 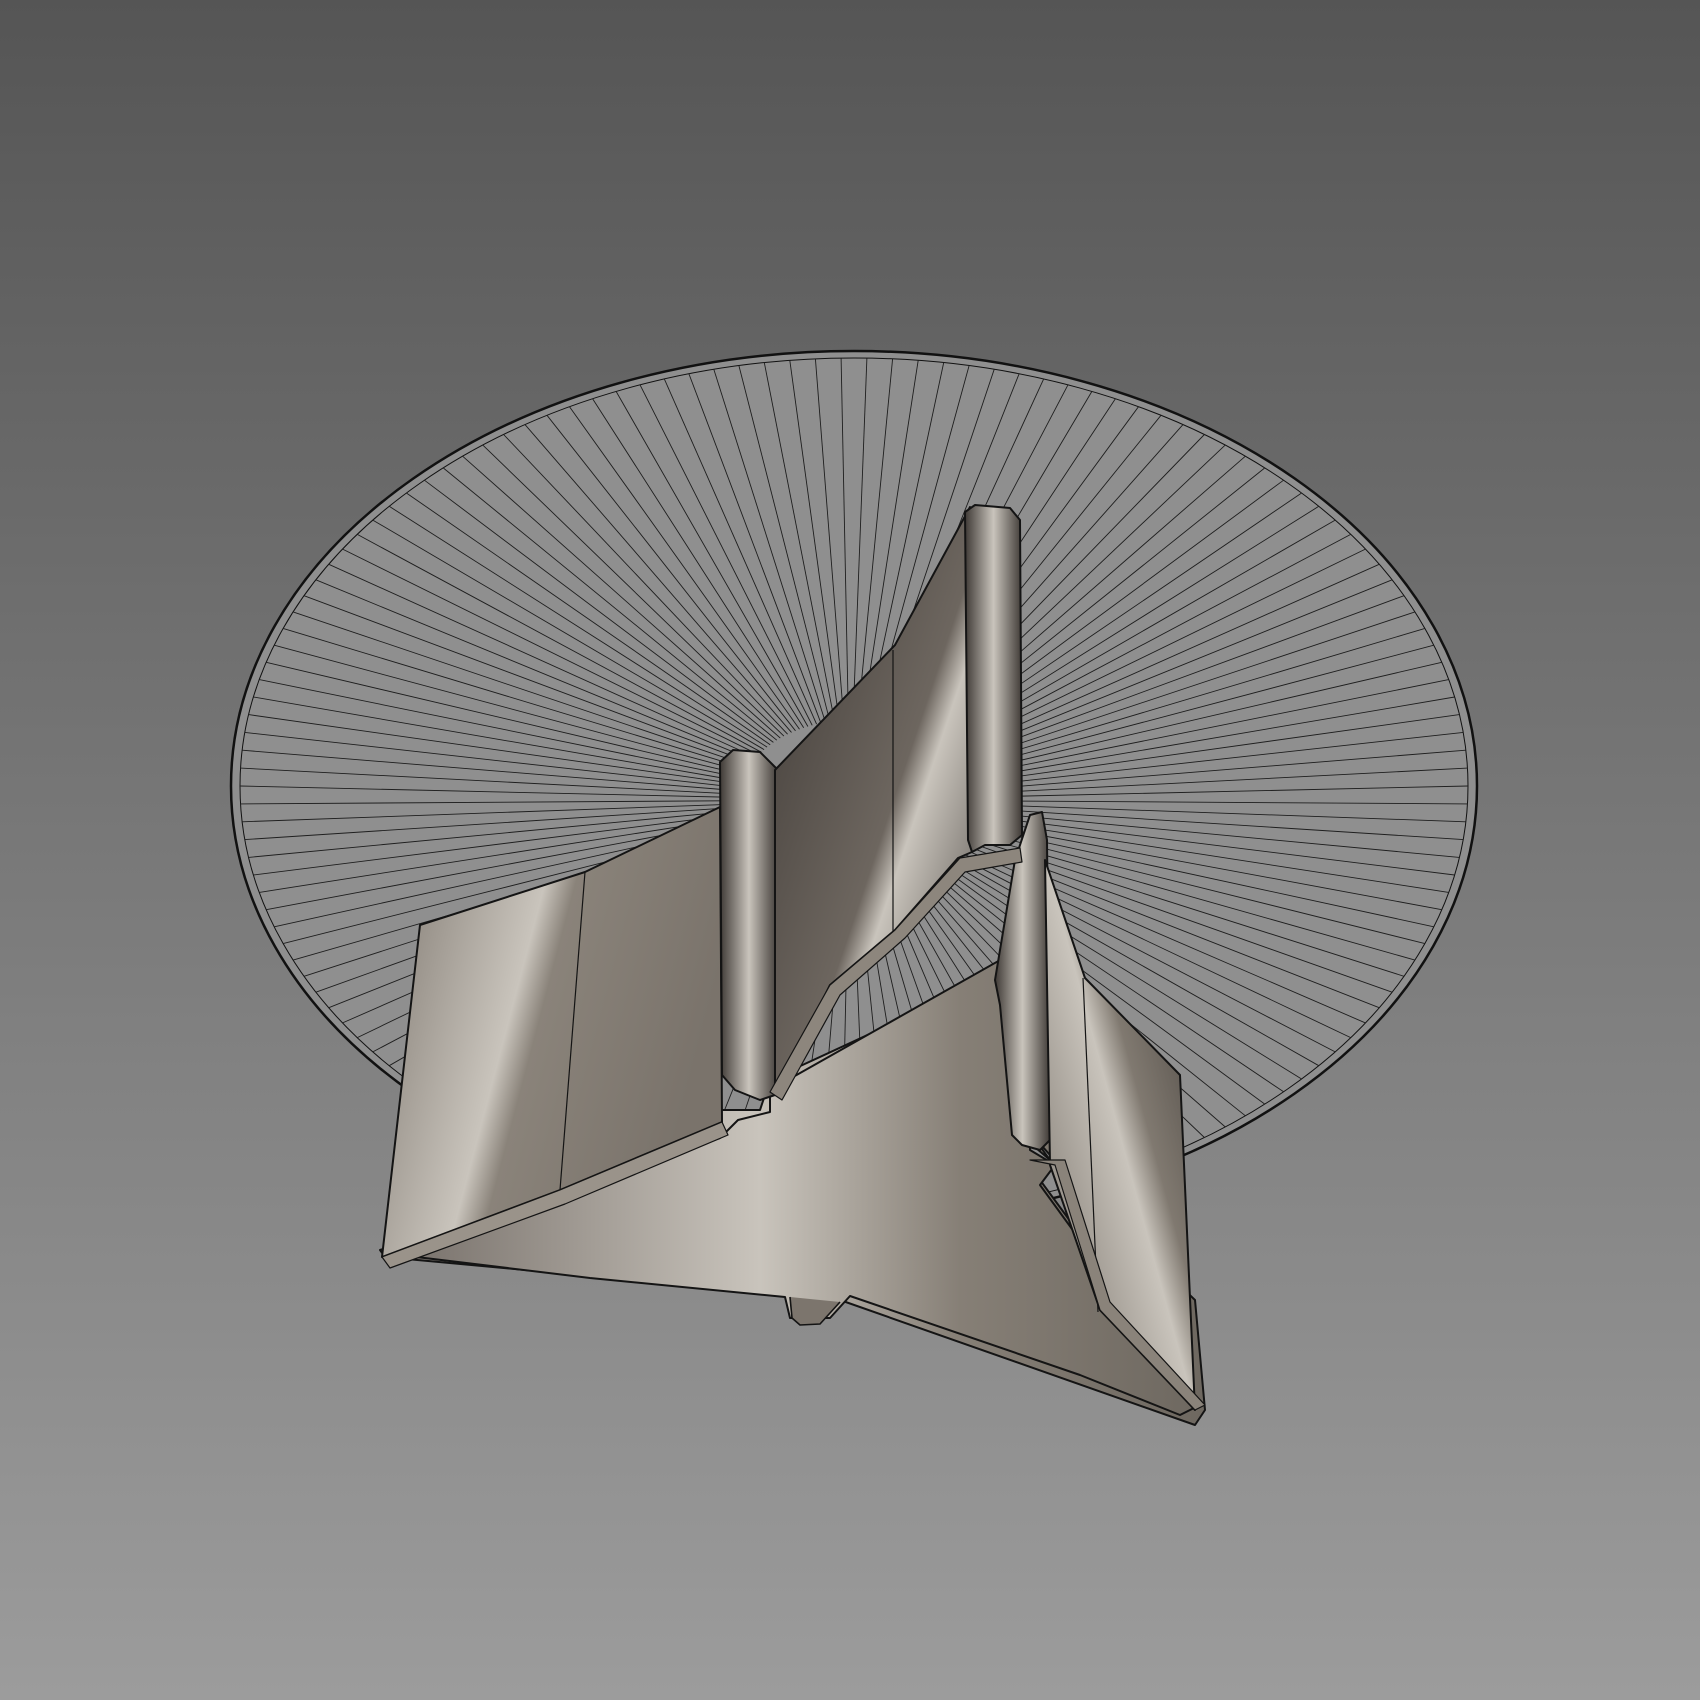 I want to click on right-upright-rib, so click(x=993, y=678).